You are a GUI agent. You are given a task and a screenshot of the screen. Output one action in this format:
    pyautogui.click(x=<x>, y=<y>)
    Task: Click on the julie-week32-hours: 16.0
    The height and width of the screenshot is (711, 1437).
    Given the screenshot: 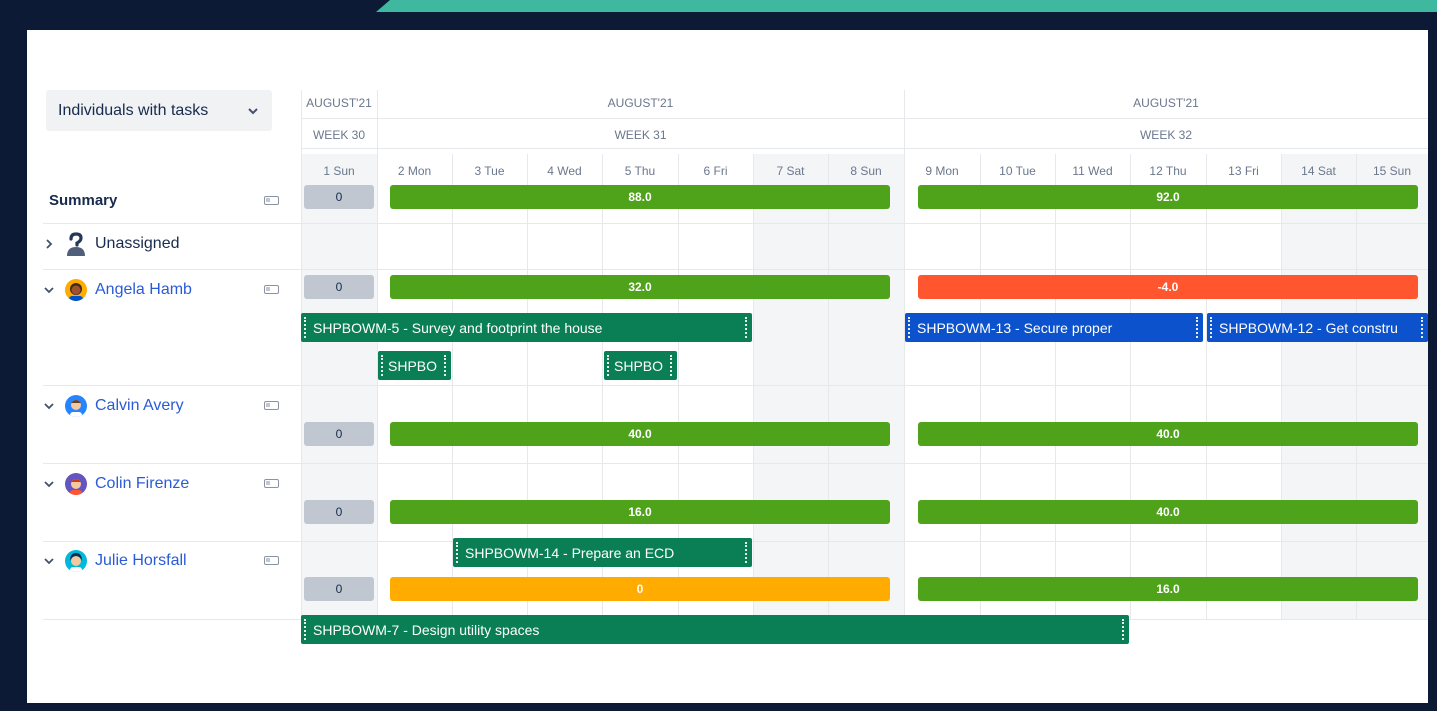 What is the action you would take?
    pyautogui.click(x=1168, y=589)
    